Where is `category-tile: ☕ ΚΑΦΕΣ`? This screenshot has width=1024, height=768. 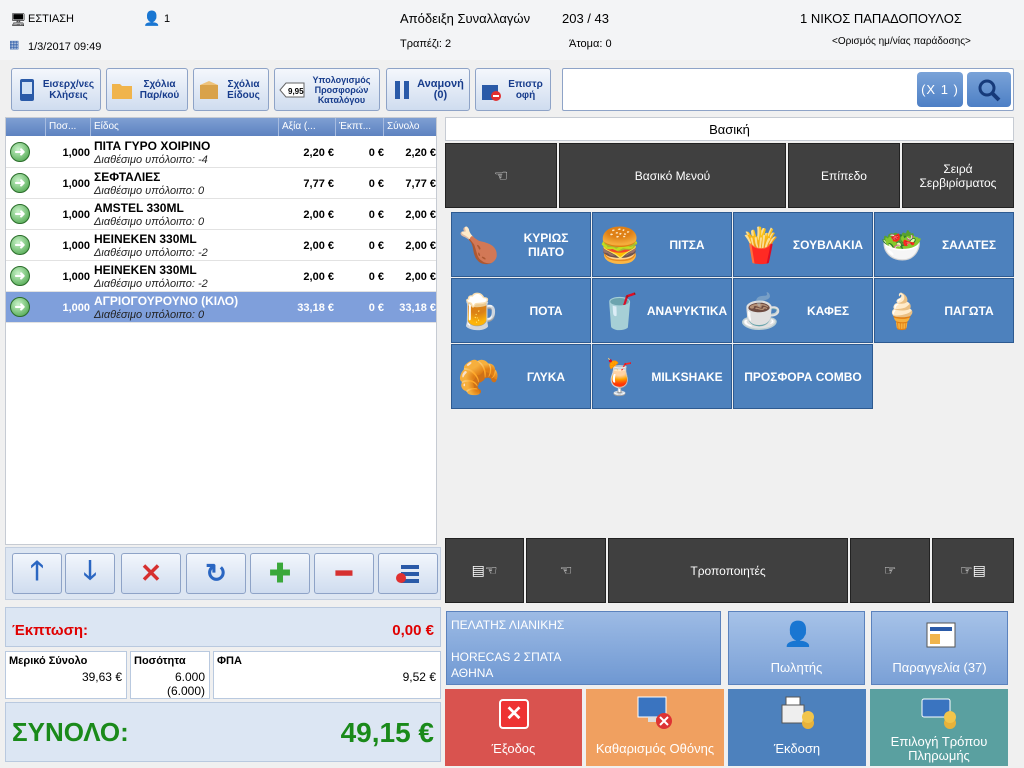
category-tile: ☕ ΚΑΦΕΣ is located at coordinates (803, 310).